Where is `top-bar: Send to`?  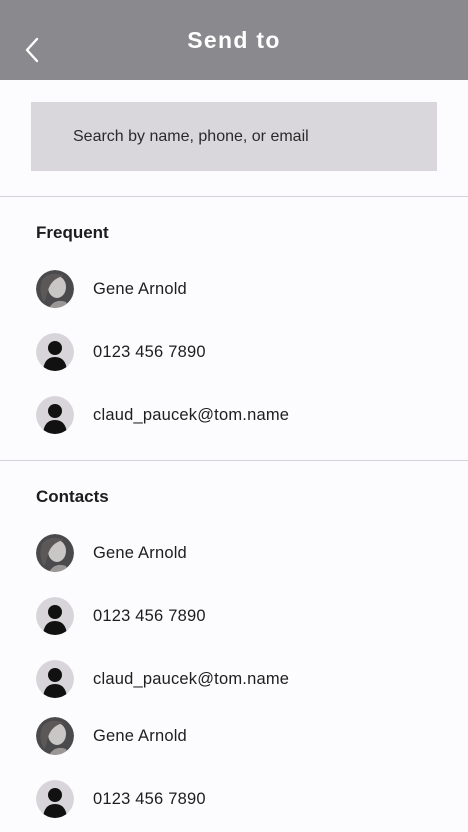 top-bar: Send to is located at coordinates (234, 40).